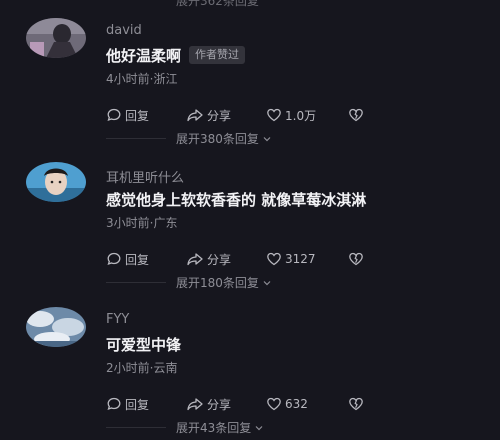  I want to click on username: 耳机里听什么, so click(145, 176).